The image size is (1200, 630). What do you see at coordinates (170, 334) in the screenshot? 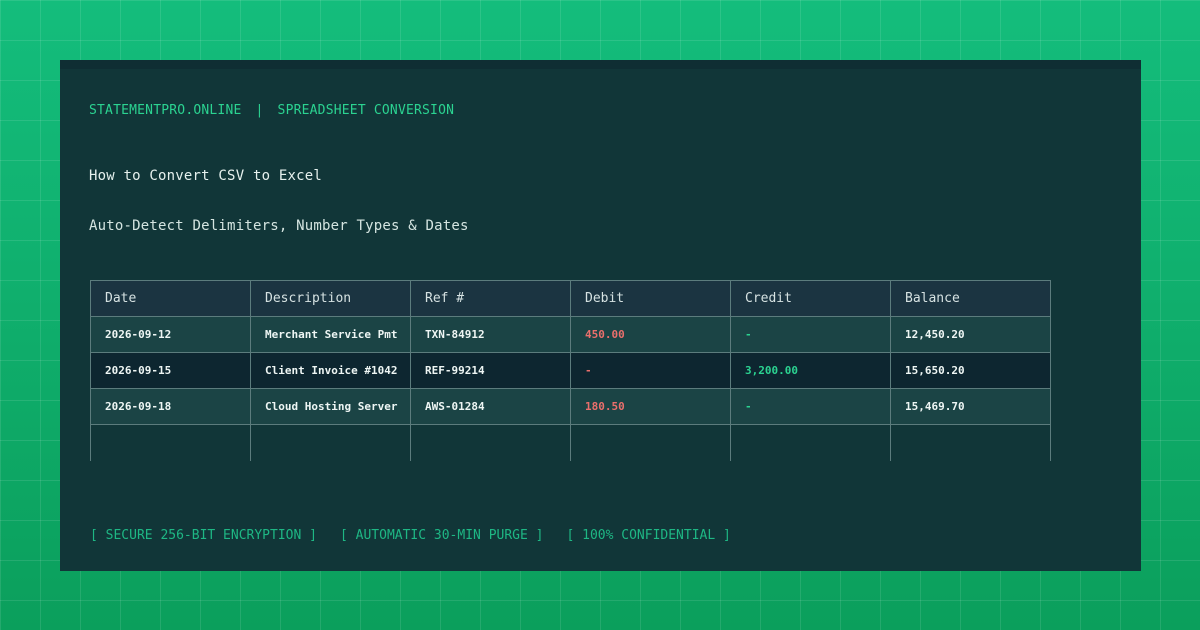
I see `cell-date: 2026-09-12` at bounding box center [170, 334].